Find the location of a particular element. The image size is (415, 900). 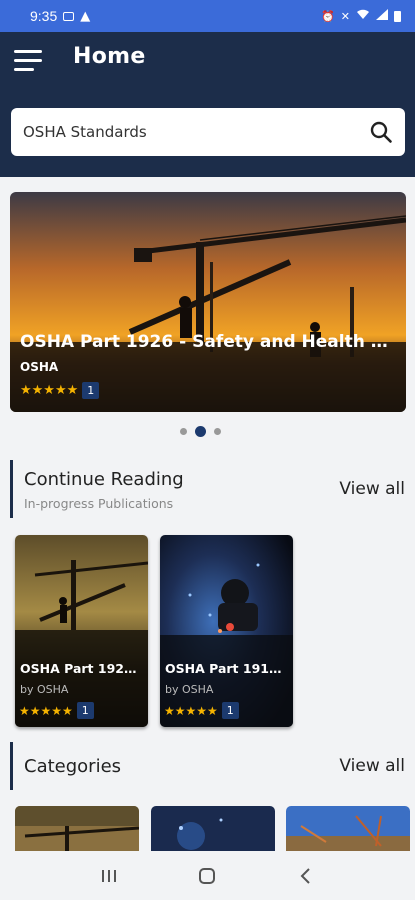

general-industry-category-image is located at coordinates (213, 830).